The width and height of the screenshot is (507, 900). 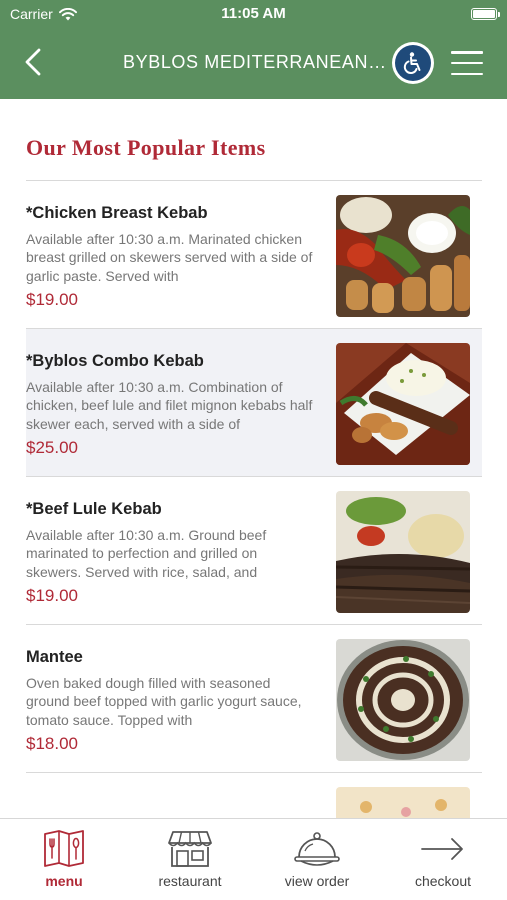 I want to click on status-time: 11:05 AM, so click(x=253, y=13).